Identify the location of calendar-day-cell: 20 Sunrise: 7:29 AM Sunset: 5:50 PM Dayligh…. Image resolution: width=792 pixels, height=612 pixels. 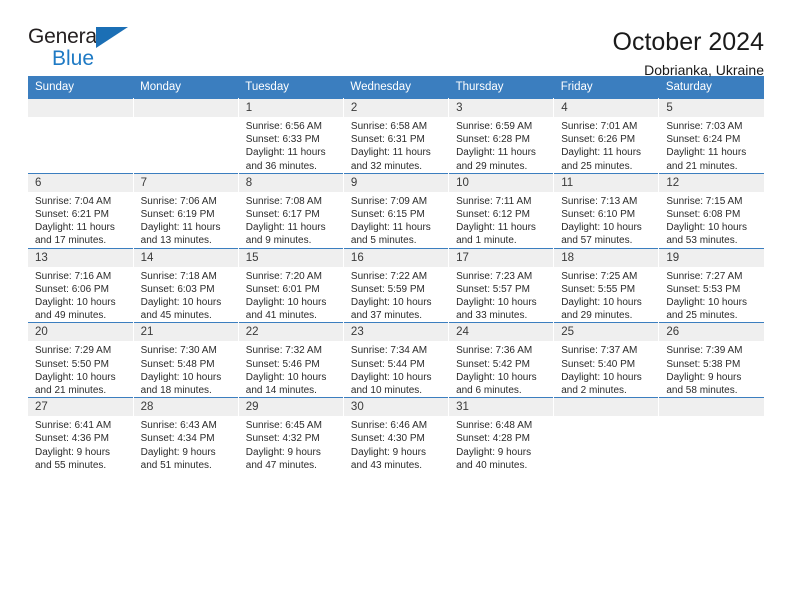
(81, 360).